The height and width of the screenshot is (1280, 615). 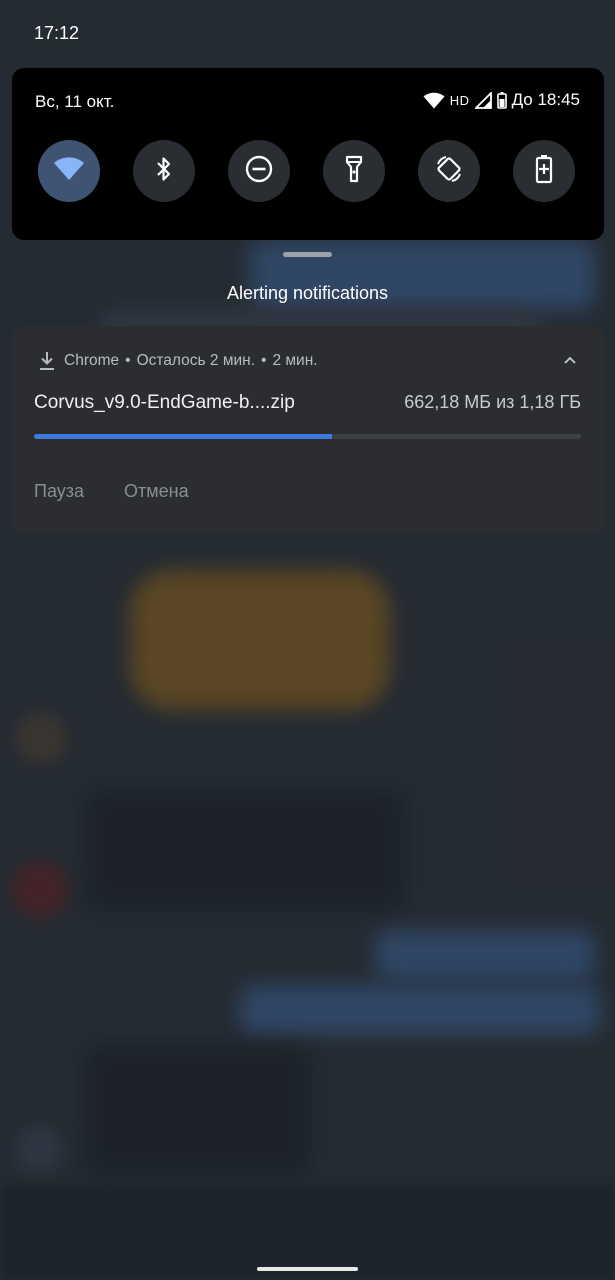 I want to click on pause-button: Пауза, so click(x=59, y=491).